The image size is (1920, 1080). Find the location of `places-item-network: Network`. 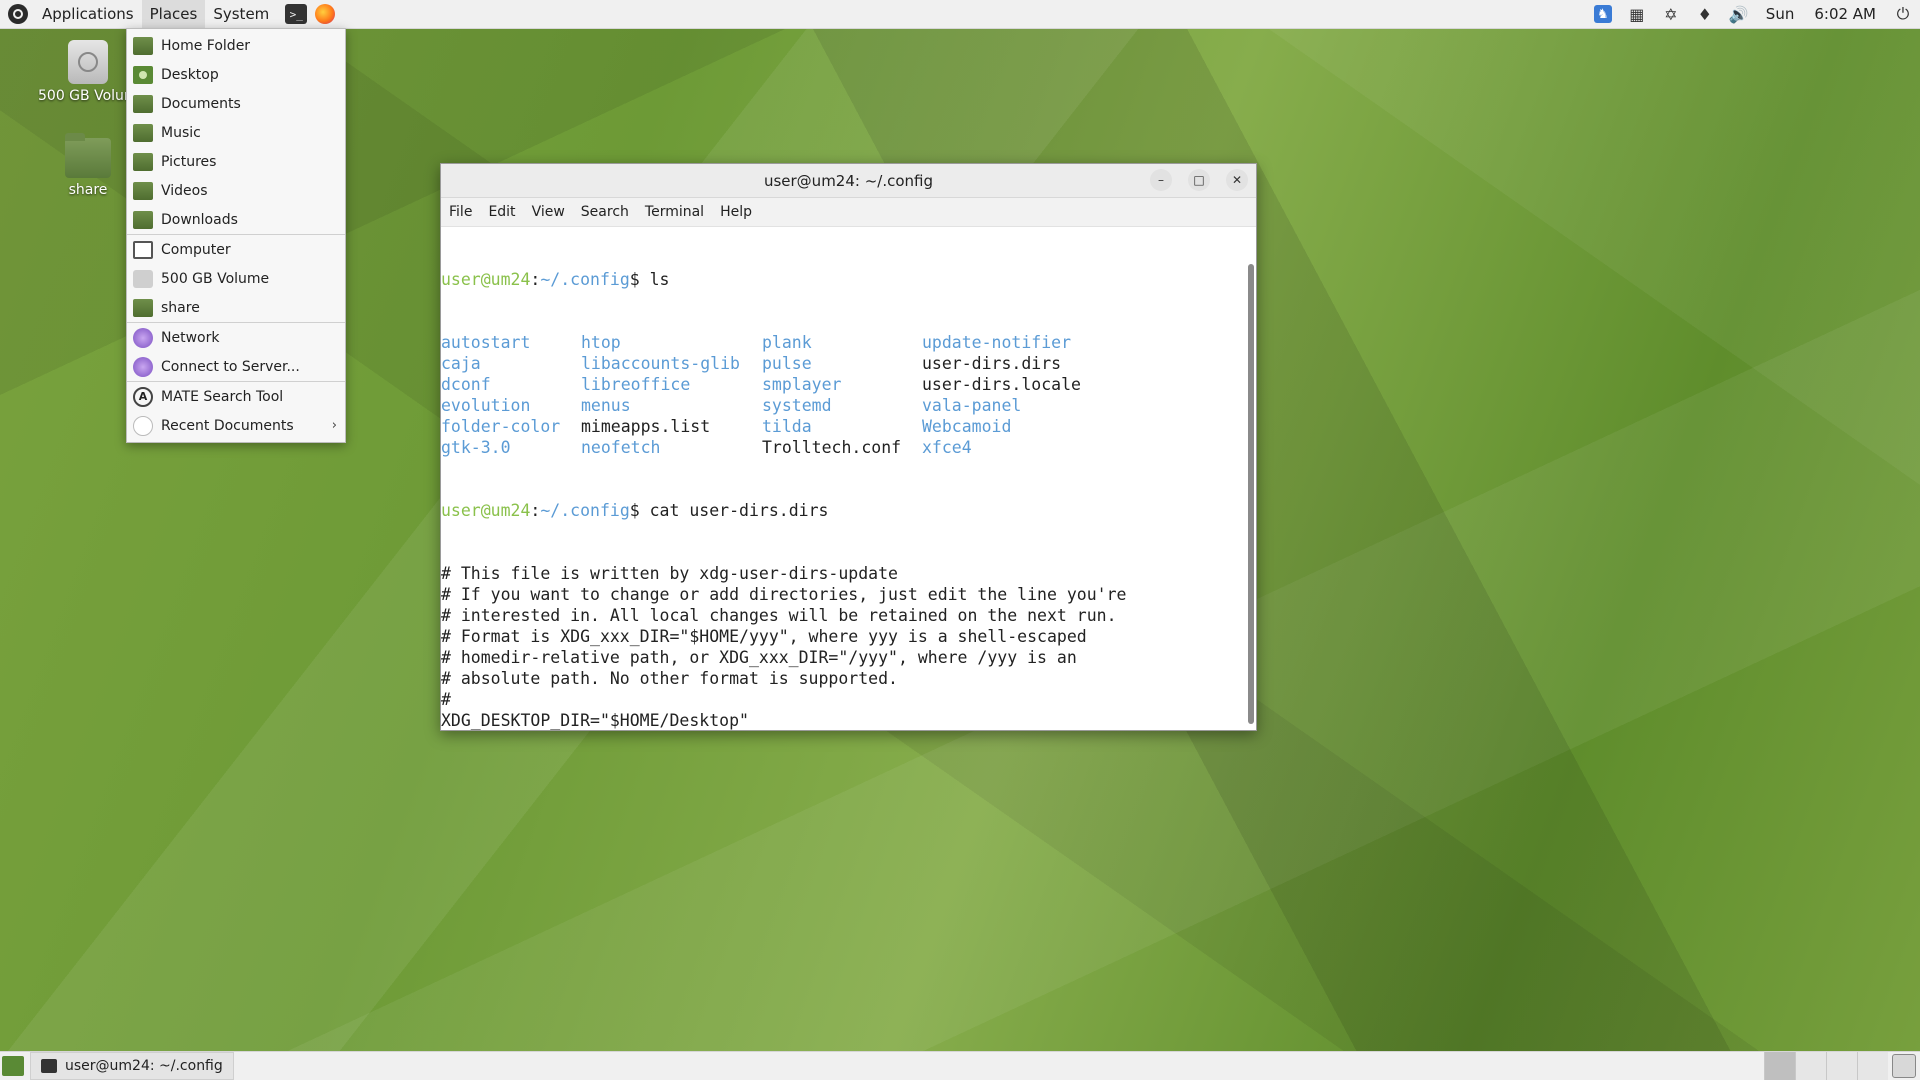

places-item-network: Network is located at coordinates (236, 337).